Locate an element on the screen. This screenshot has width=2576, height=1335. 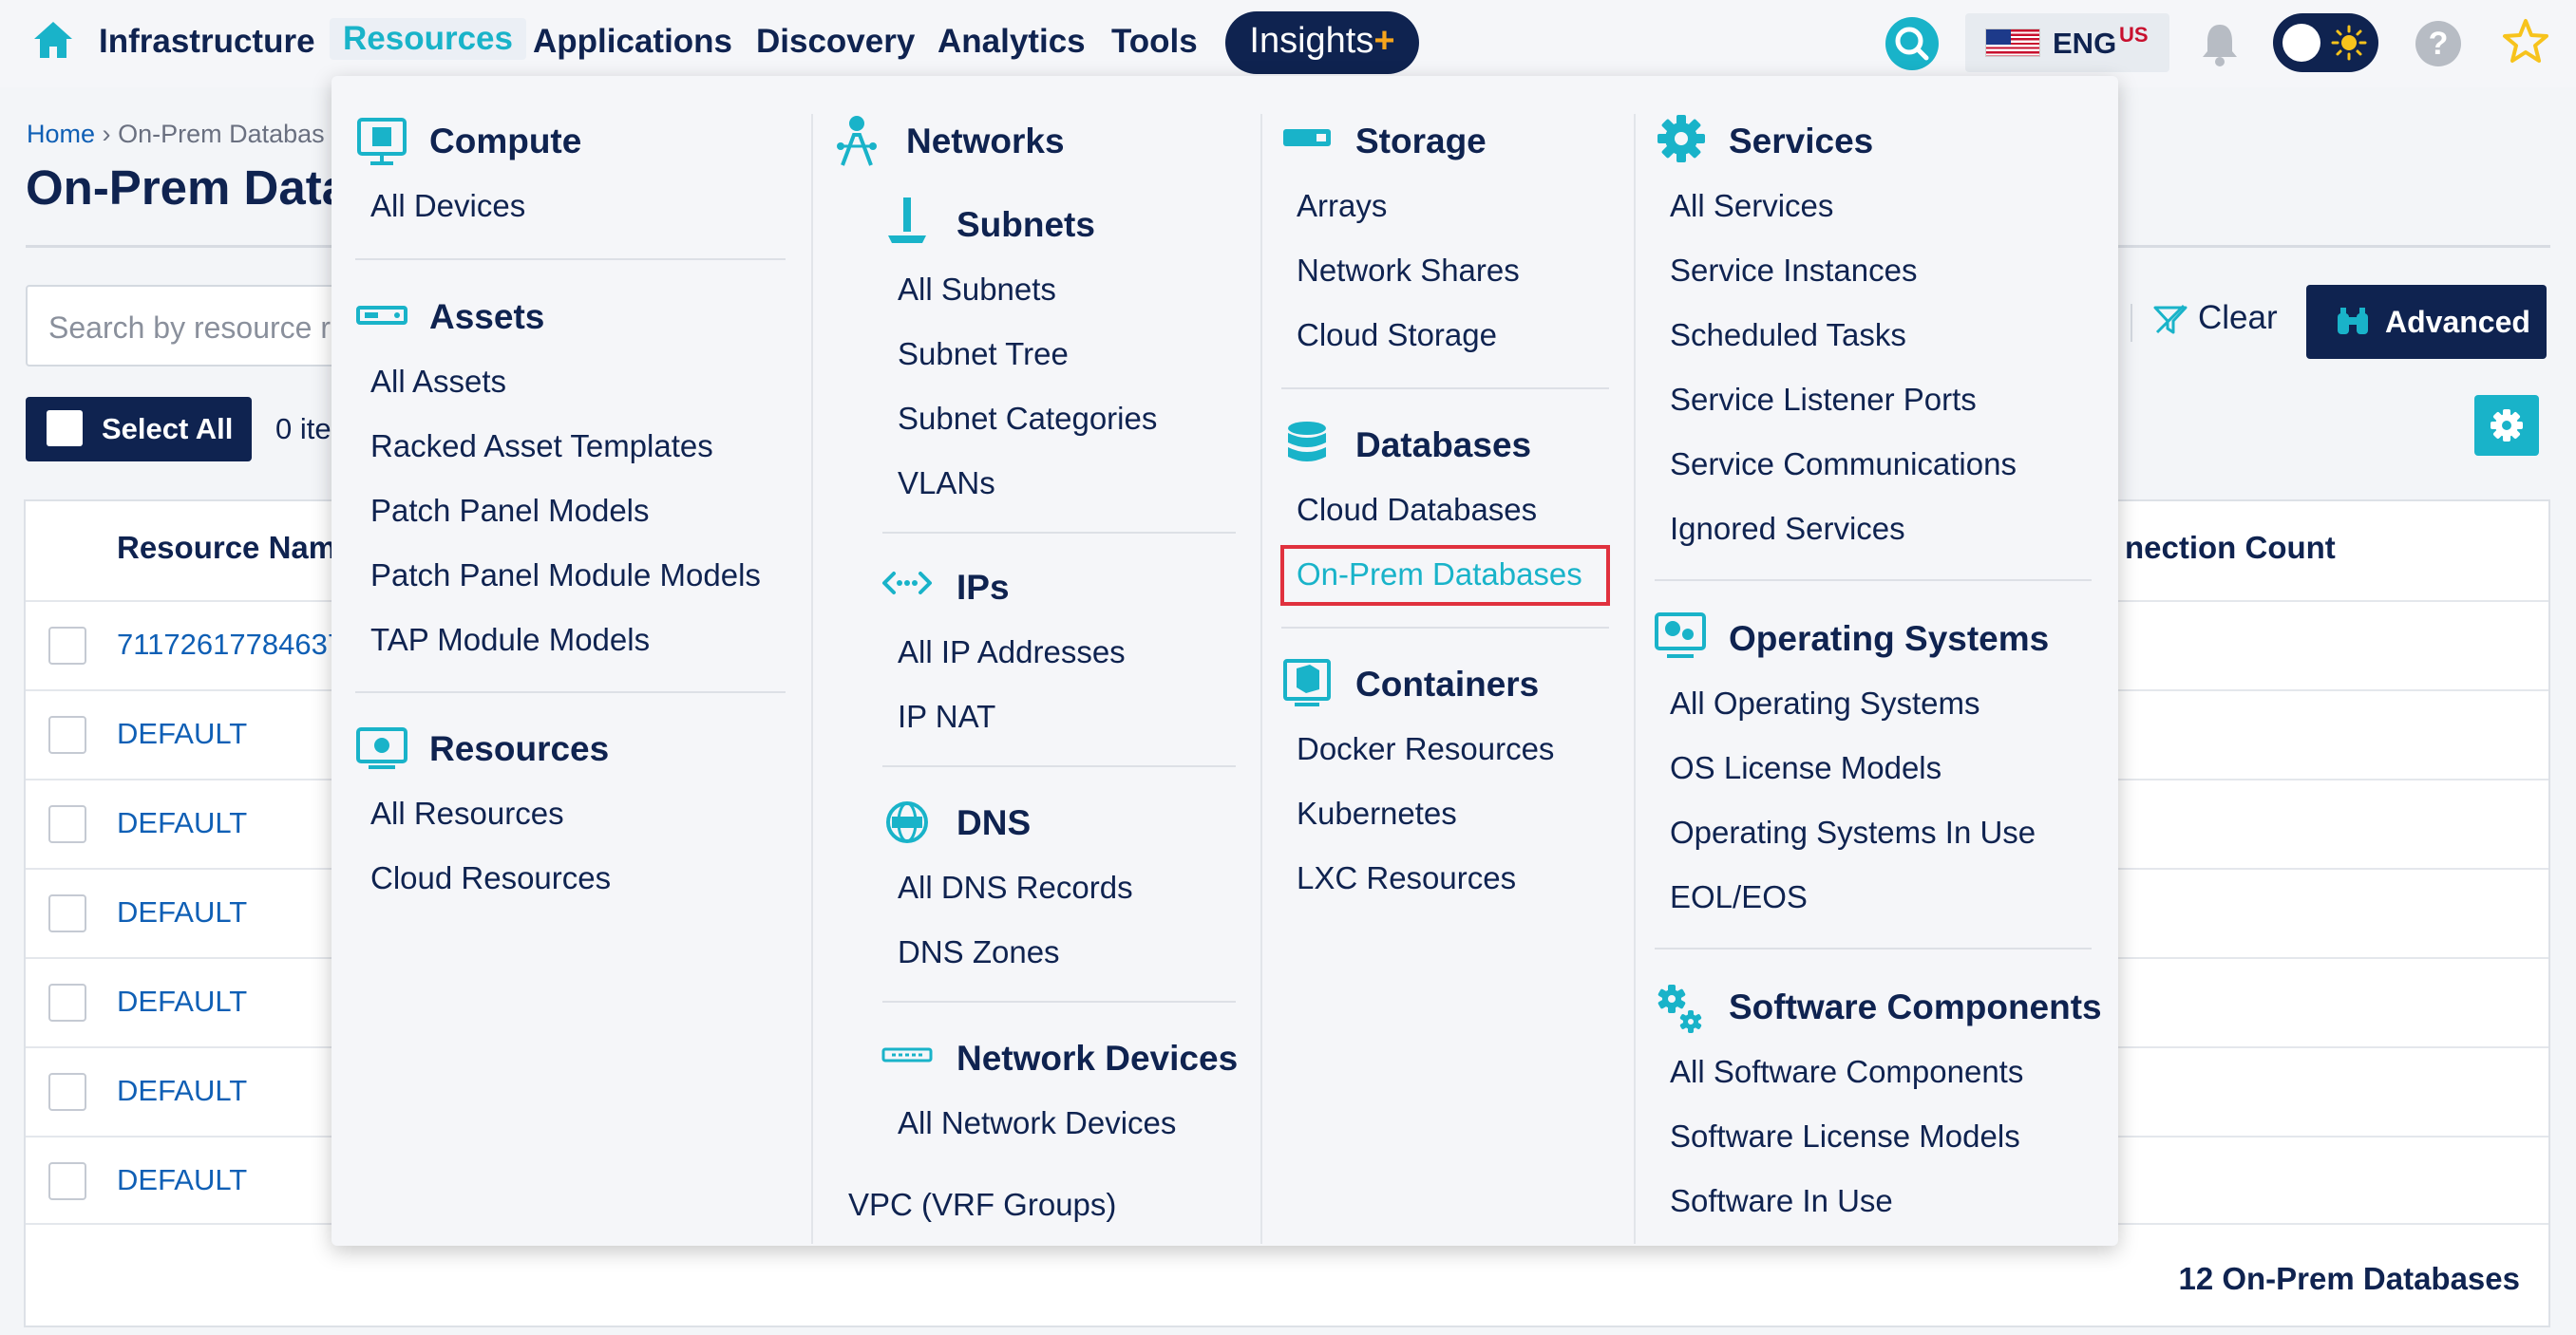
sun-icon is located at coordinates (2349, 43).